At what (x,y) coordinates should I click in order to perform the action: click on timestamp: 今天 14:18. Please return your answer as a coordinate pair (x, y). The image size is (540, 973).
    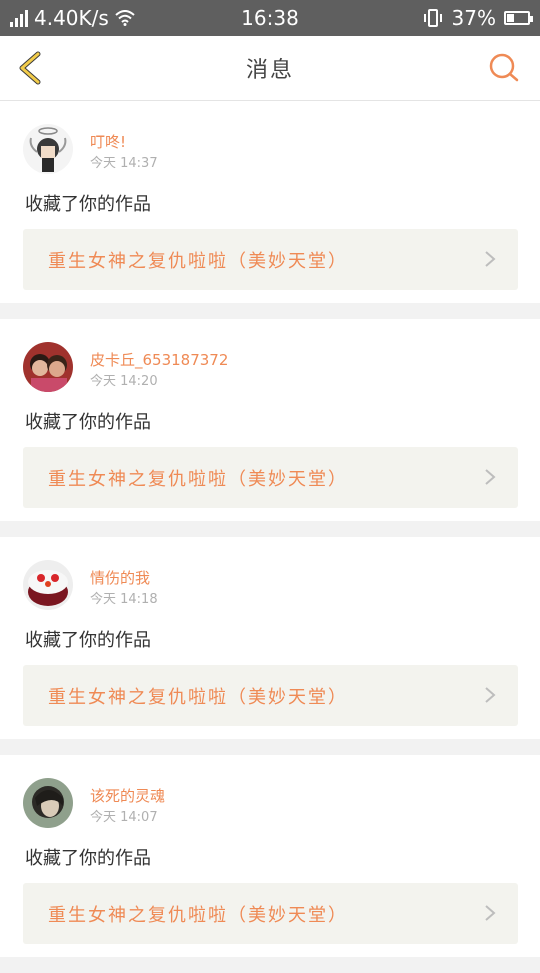
    Looking at the image, I should click on (124, 599).